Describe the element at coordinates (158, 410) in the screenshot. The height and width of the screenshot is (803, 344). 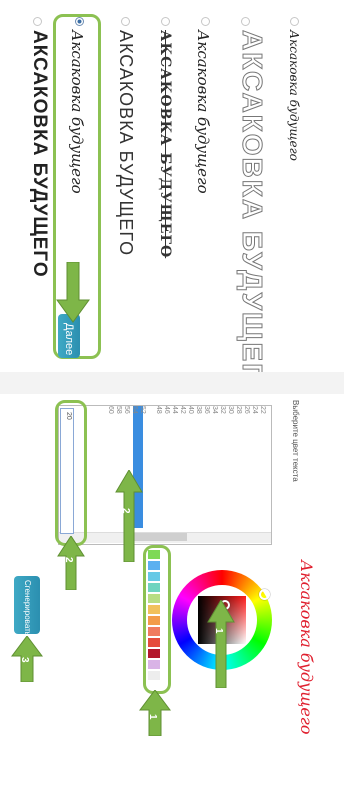
I see `list-item: 48` at that location.